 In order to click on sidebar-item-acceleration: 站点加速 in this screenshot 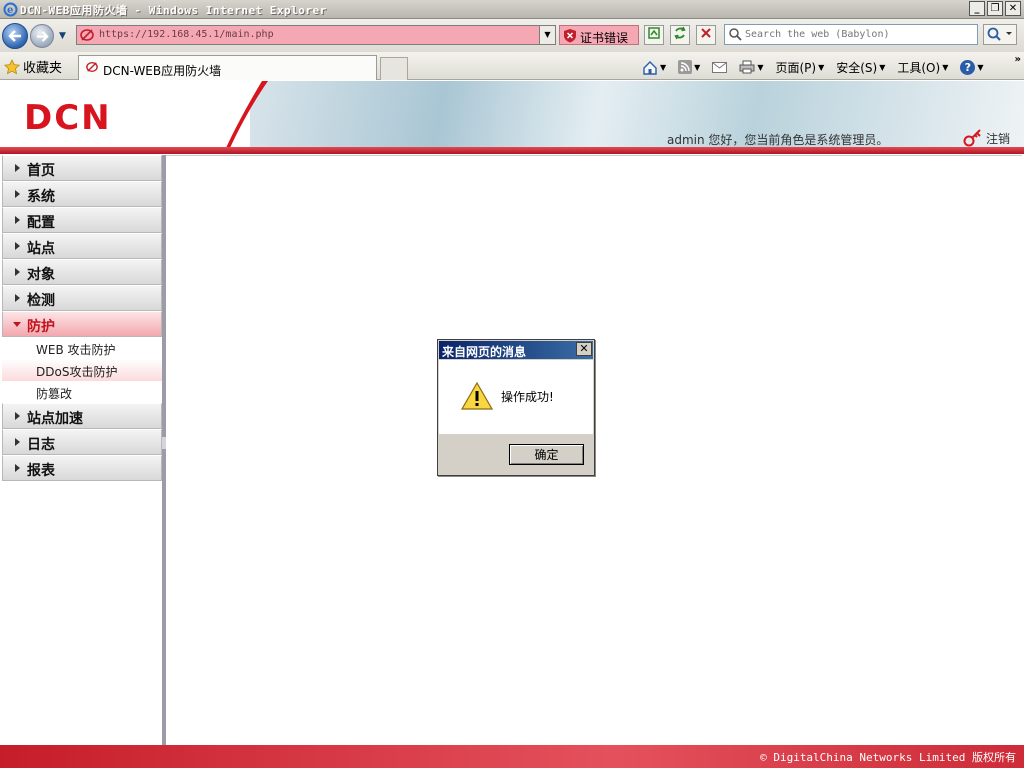, I will do `click(82, 416)`.